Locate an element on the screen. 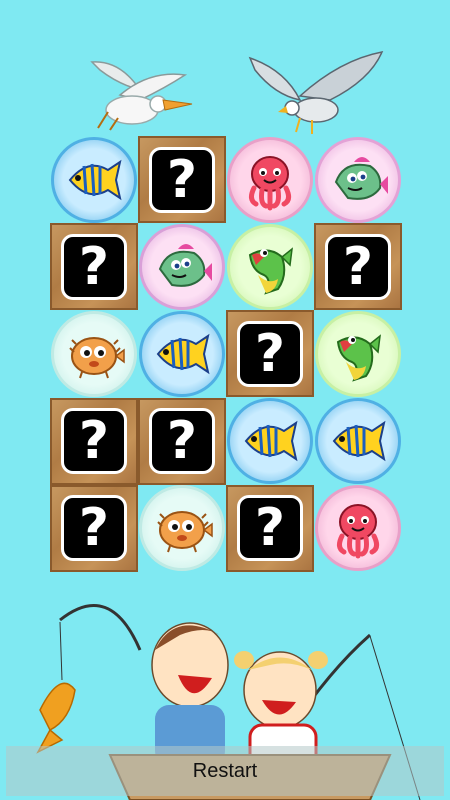 Image resolution: width=450 pixels, height=800 pixels. boy-icon is located at coordinates (190, 693).